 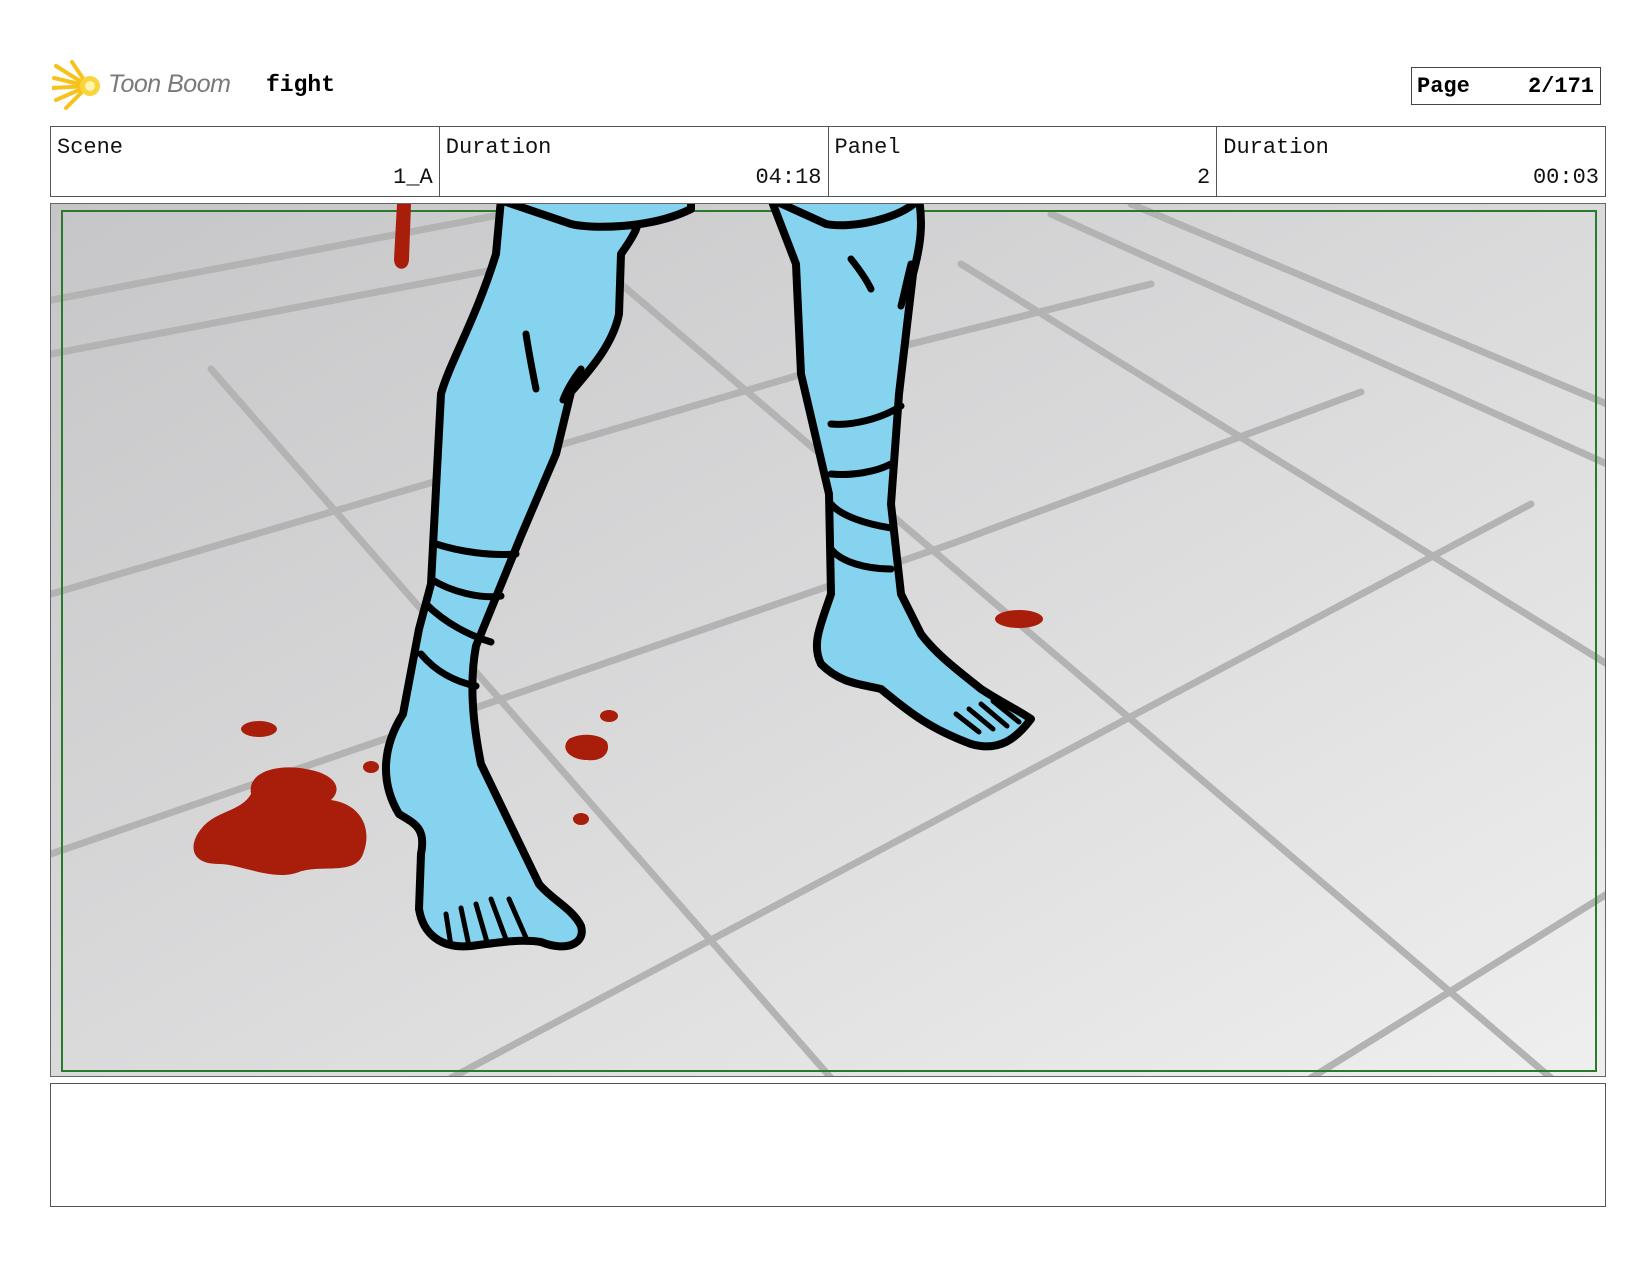 What do you see at coordinates (90, 147) in the screenshot?
I see `scene-label: Scene` at bounding box center [90, 147].